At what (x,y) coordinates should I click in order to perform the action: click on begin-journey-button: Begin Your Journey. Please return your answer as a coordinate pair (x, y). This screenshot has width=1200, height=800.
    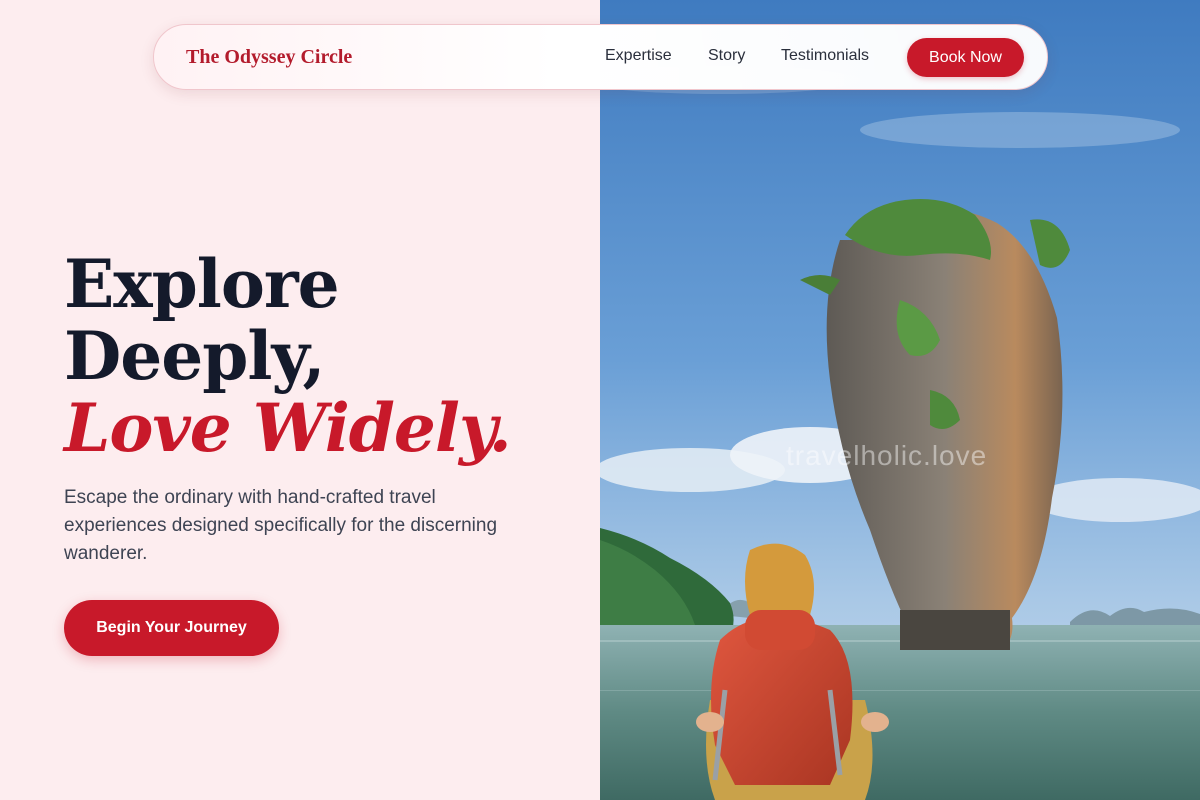
    Looking at the image, I should click on (171, 628).